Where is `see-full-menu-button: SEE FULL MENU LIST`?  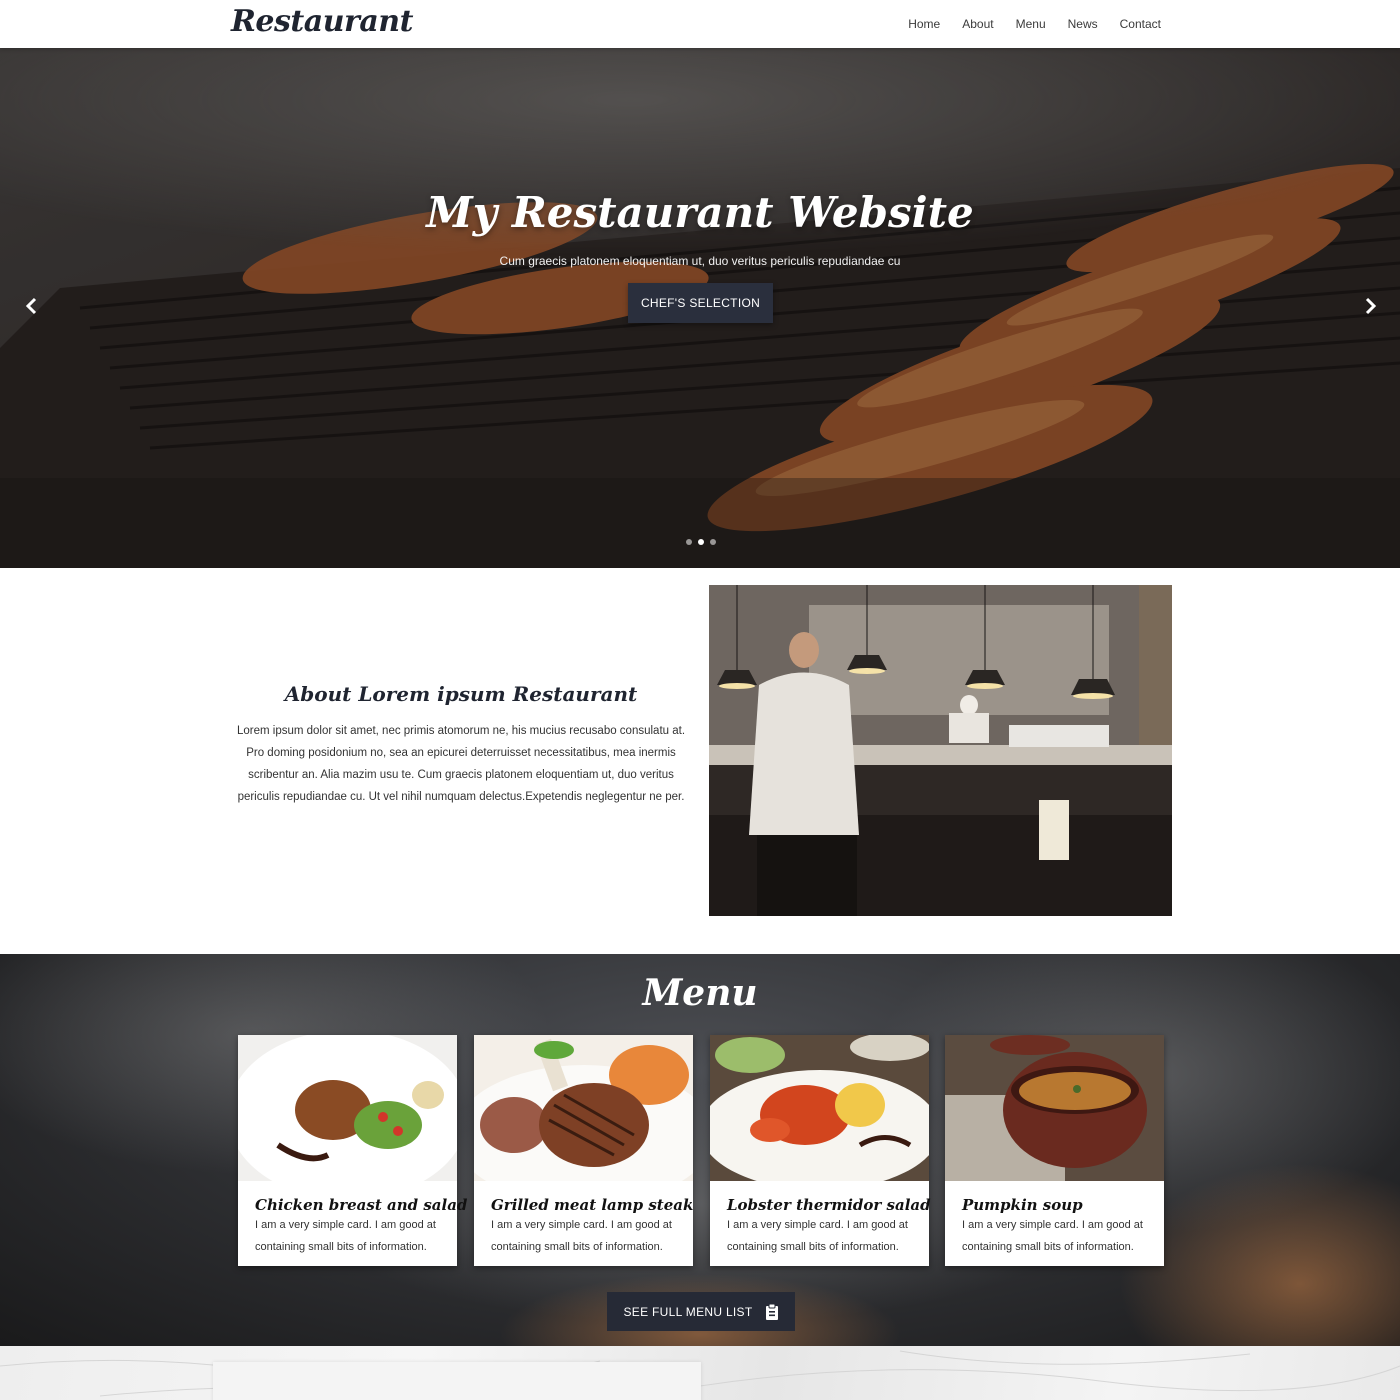
see-full-menu-button: SEE FULL MENU LIST is located at coordinates (701, 1311).